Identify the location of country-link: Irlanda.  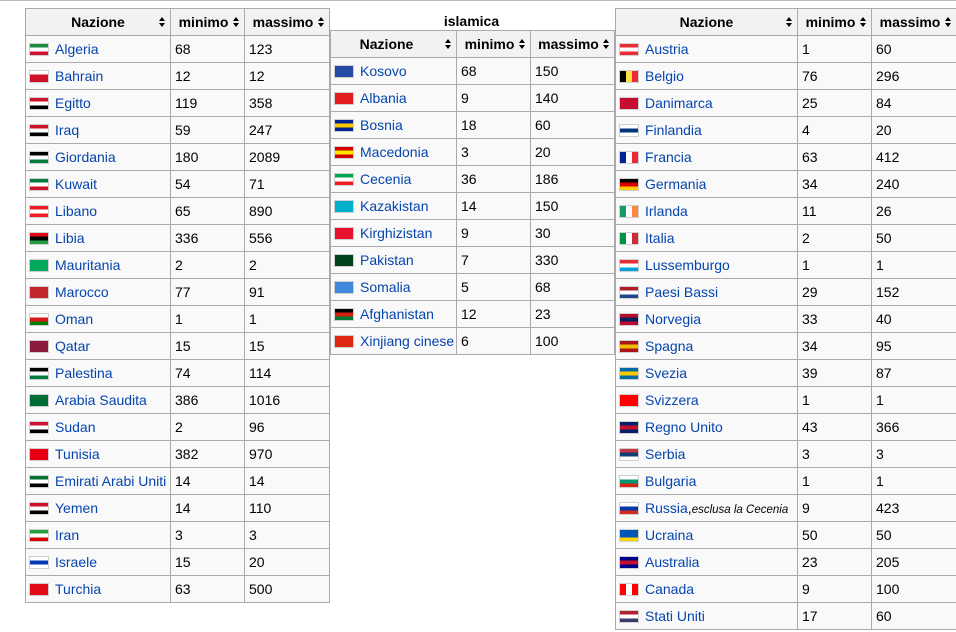
(666, 211).